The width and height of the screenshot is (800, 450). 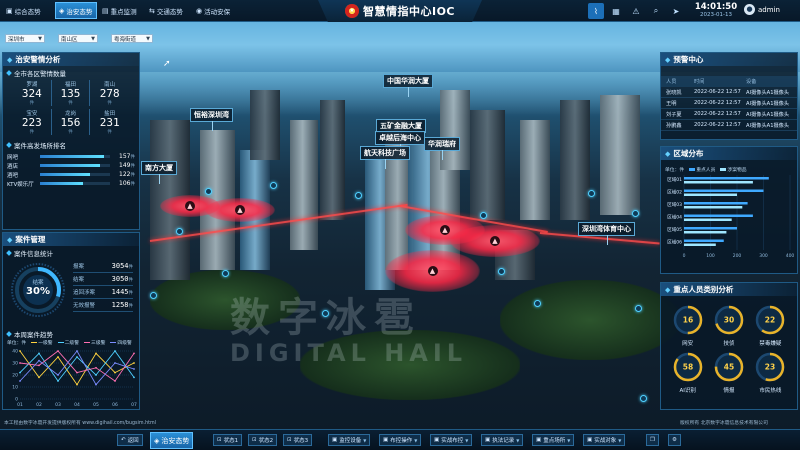 I want to click on alert-row: 孙鹏鑫 2022-06-22 12:57 AI摄像头A1摄像头, so click(x=729, y=125).